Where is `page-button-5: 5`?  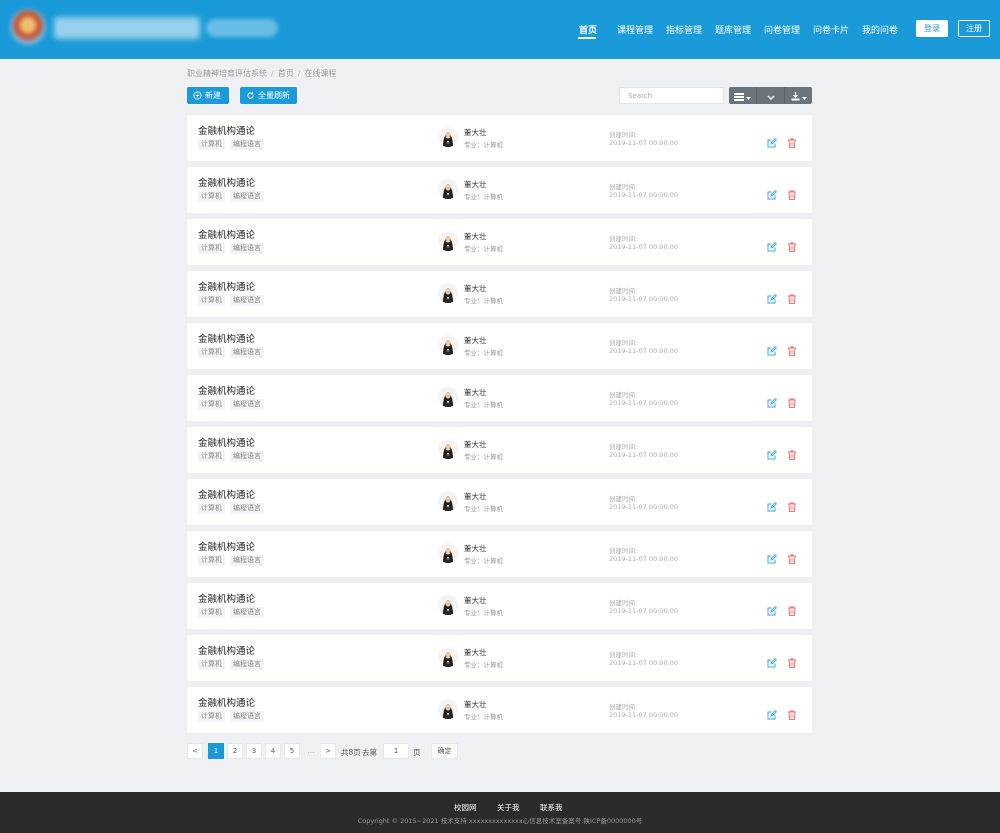 page-button-5: 5 is located at coordinates (292, 751).